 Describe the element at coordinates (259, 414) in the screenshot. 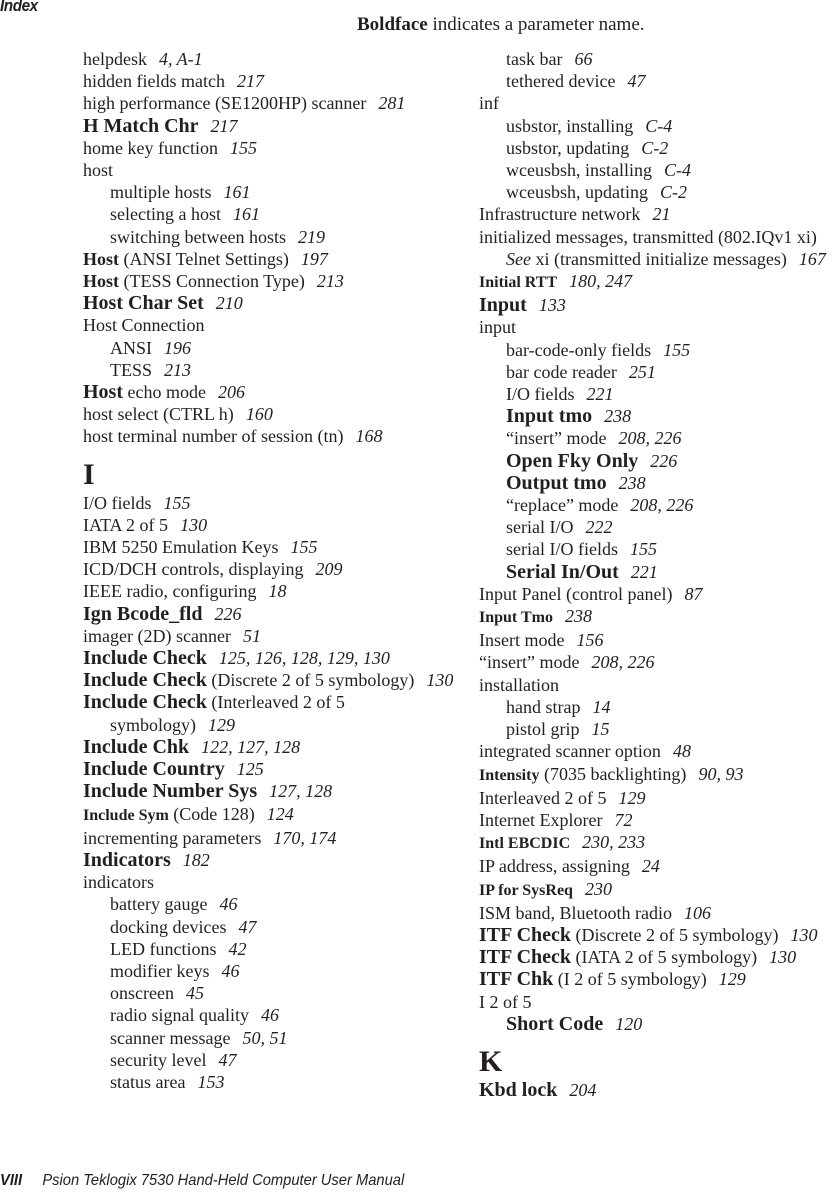

I see `page-reference: 160` at that location.